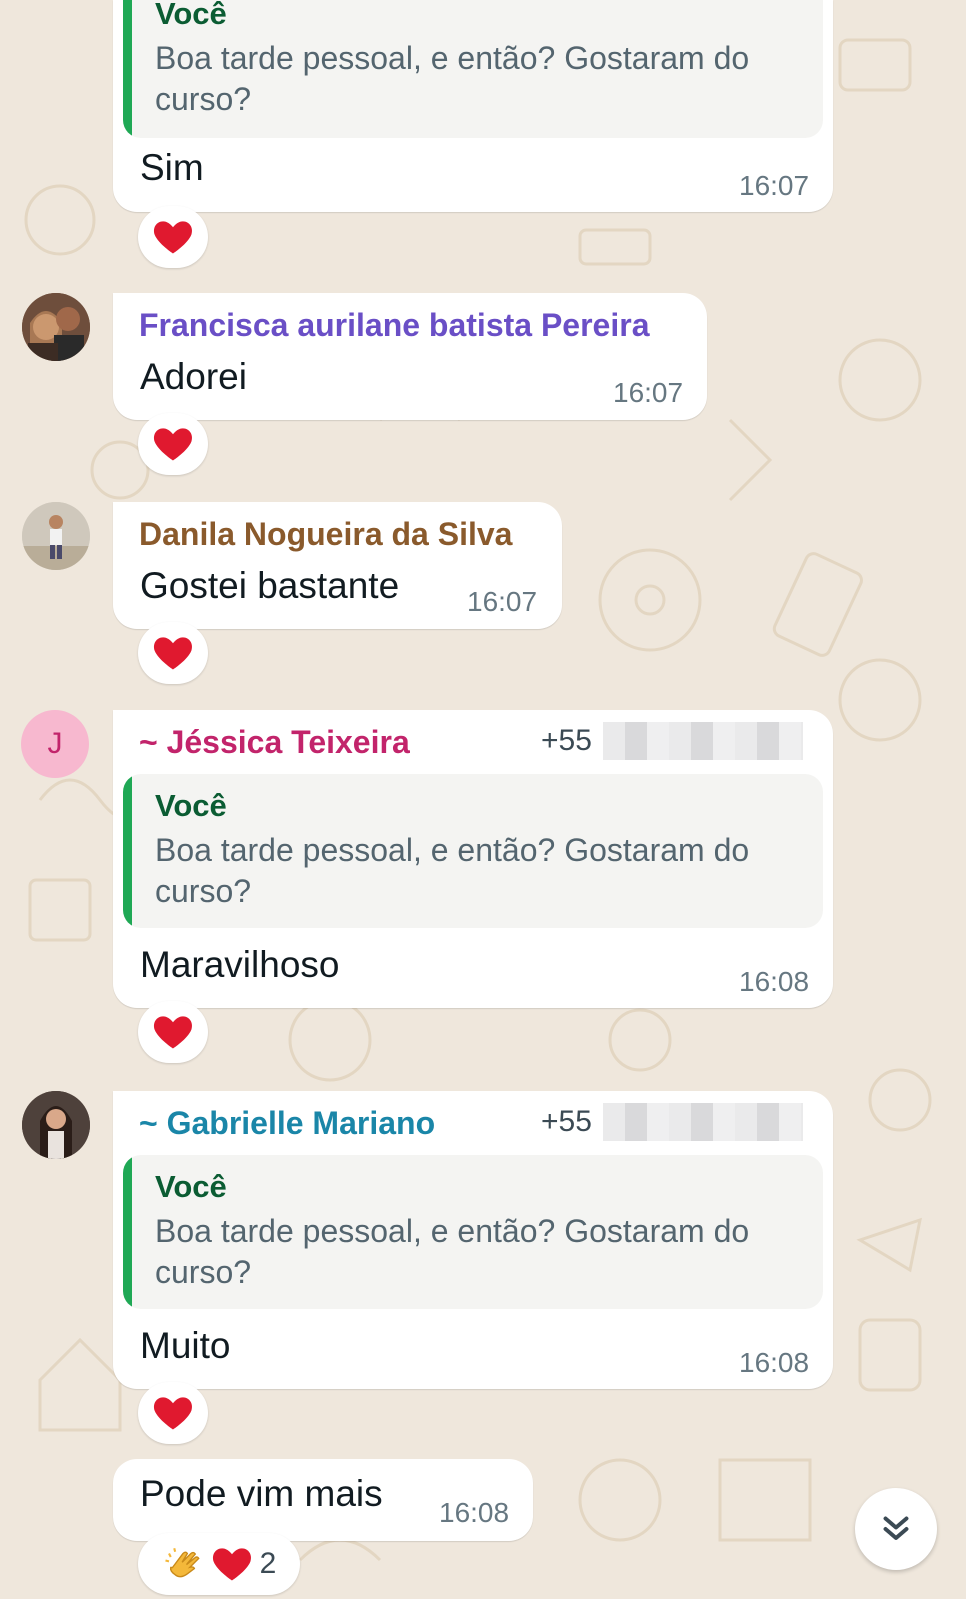 Image resolution: width=966 pixels, height=1599 pixels. I want to click on message-text: Adorei, so click(193, 376).